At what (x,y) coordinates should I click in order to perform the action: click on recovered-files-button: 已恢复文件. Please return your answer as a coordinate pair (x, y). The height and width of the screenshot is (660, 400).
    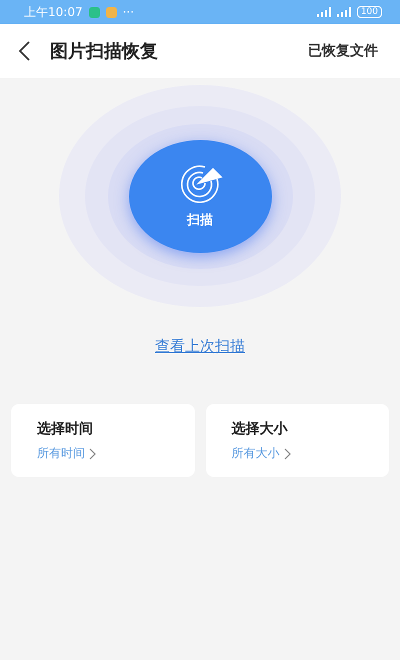
    Looking at the image, I should click on (343, 51).